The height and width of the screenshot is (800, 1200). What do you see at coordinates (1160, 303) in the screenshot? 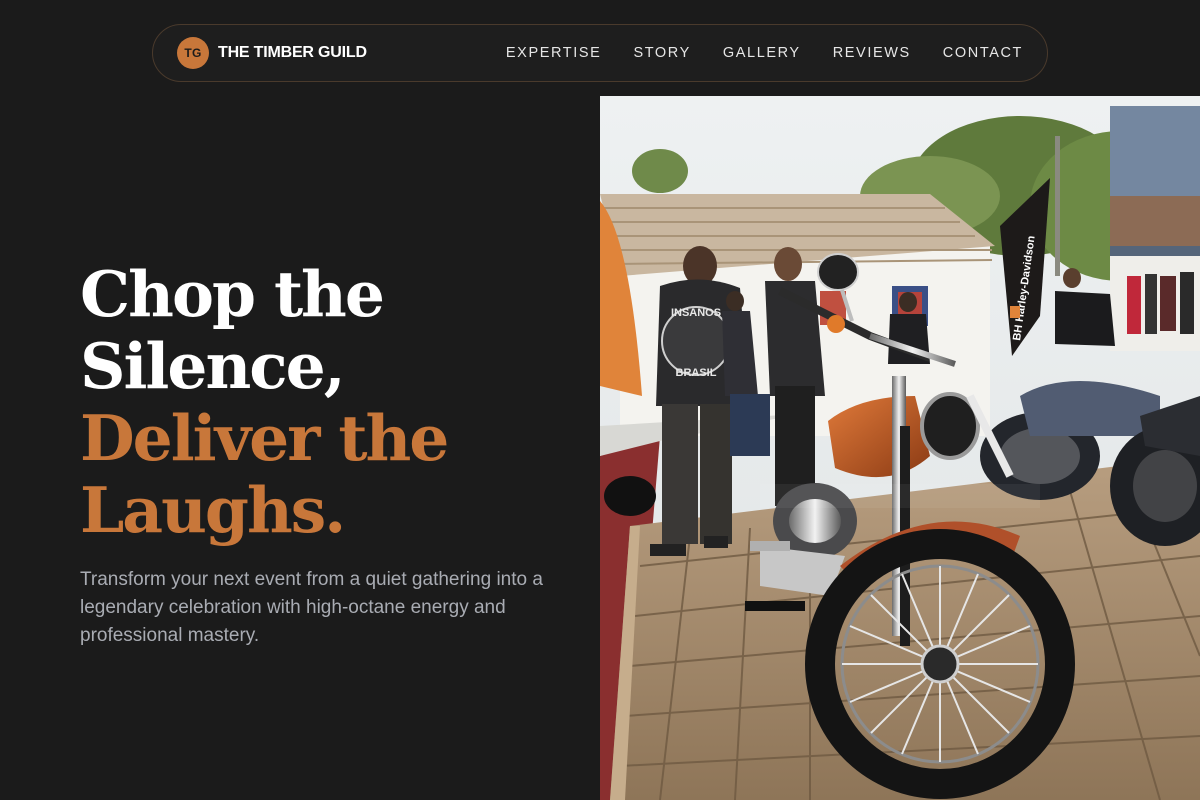
I see `merch-rack` at bounding box center [1160, 303].